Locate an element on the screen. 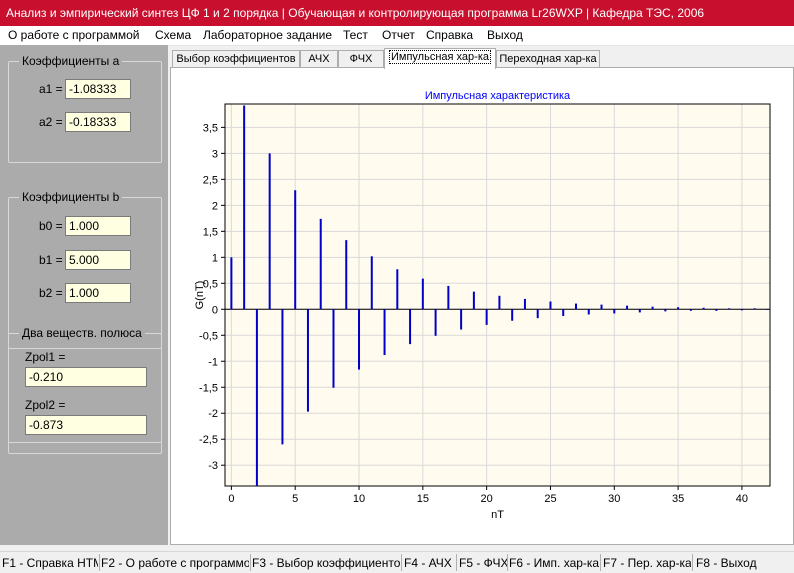 The height and width of the screenshot is (573, 794). b2-field: 1.000 is located at coordinates (98, 293).